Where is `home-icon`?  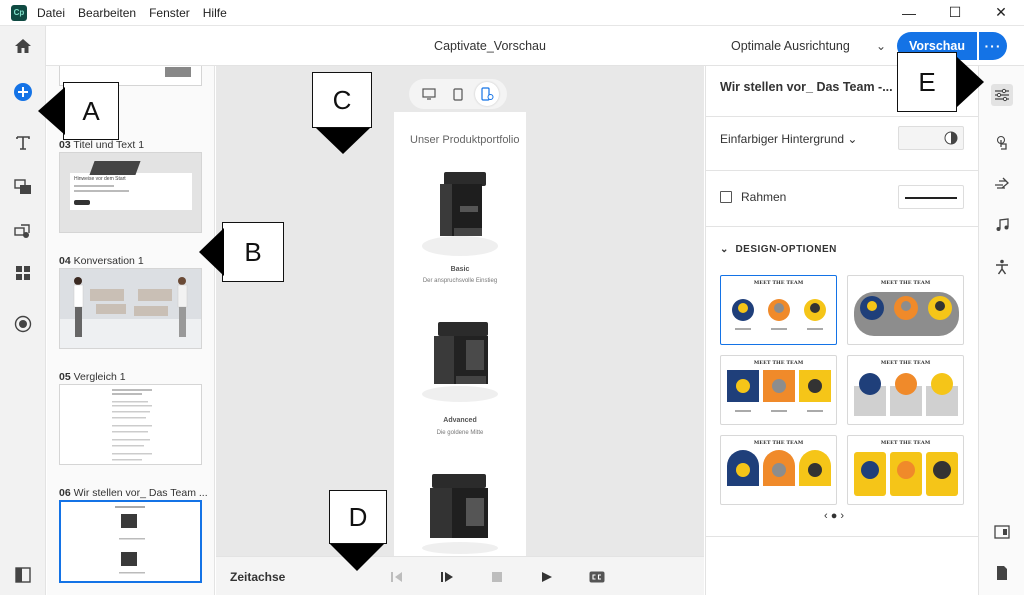
home-icon is located at coordinates (22, 46).